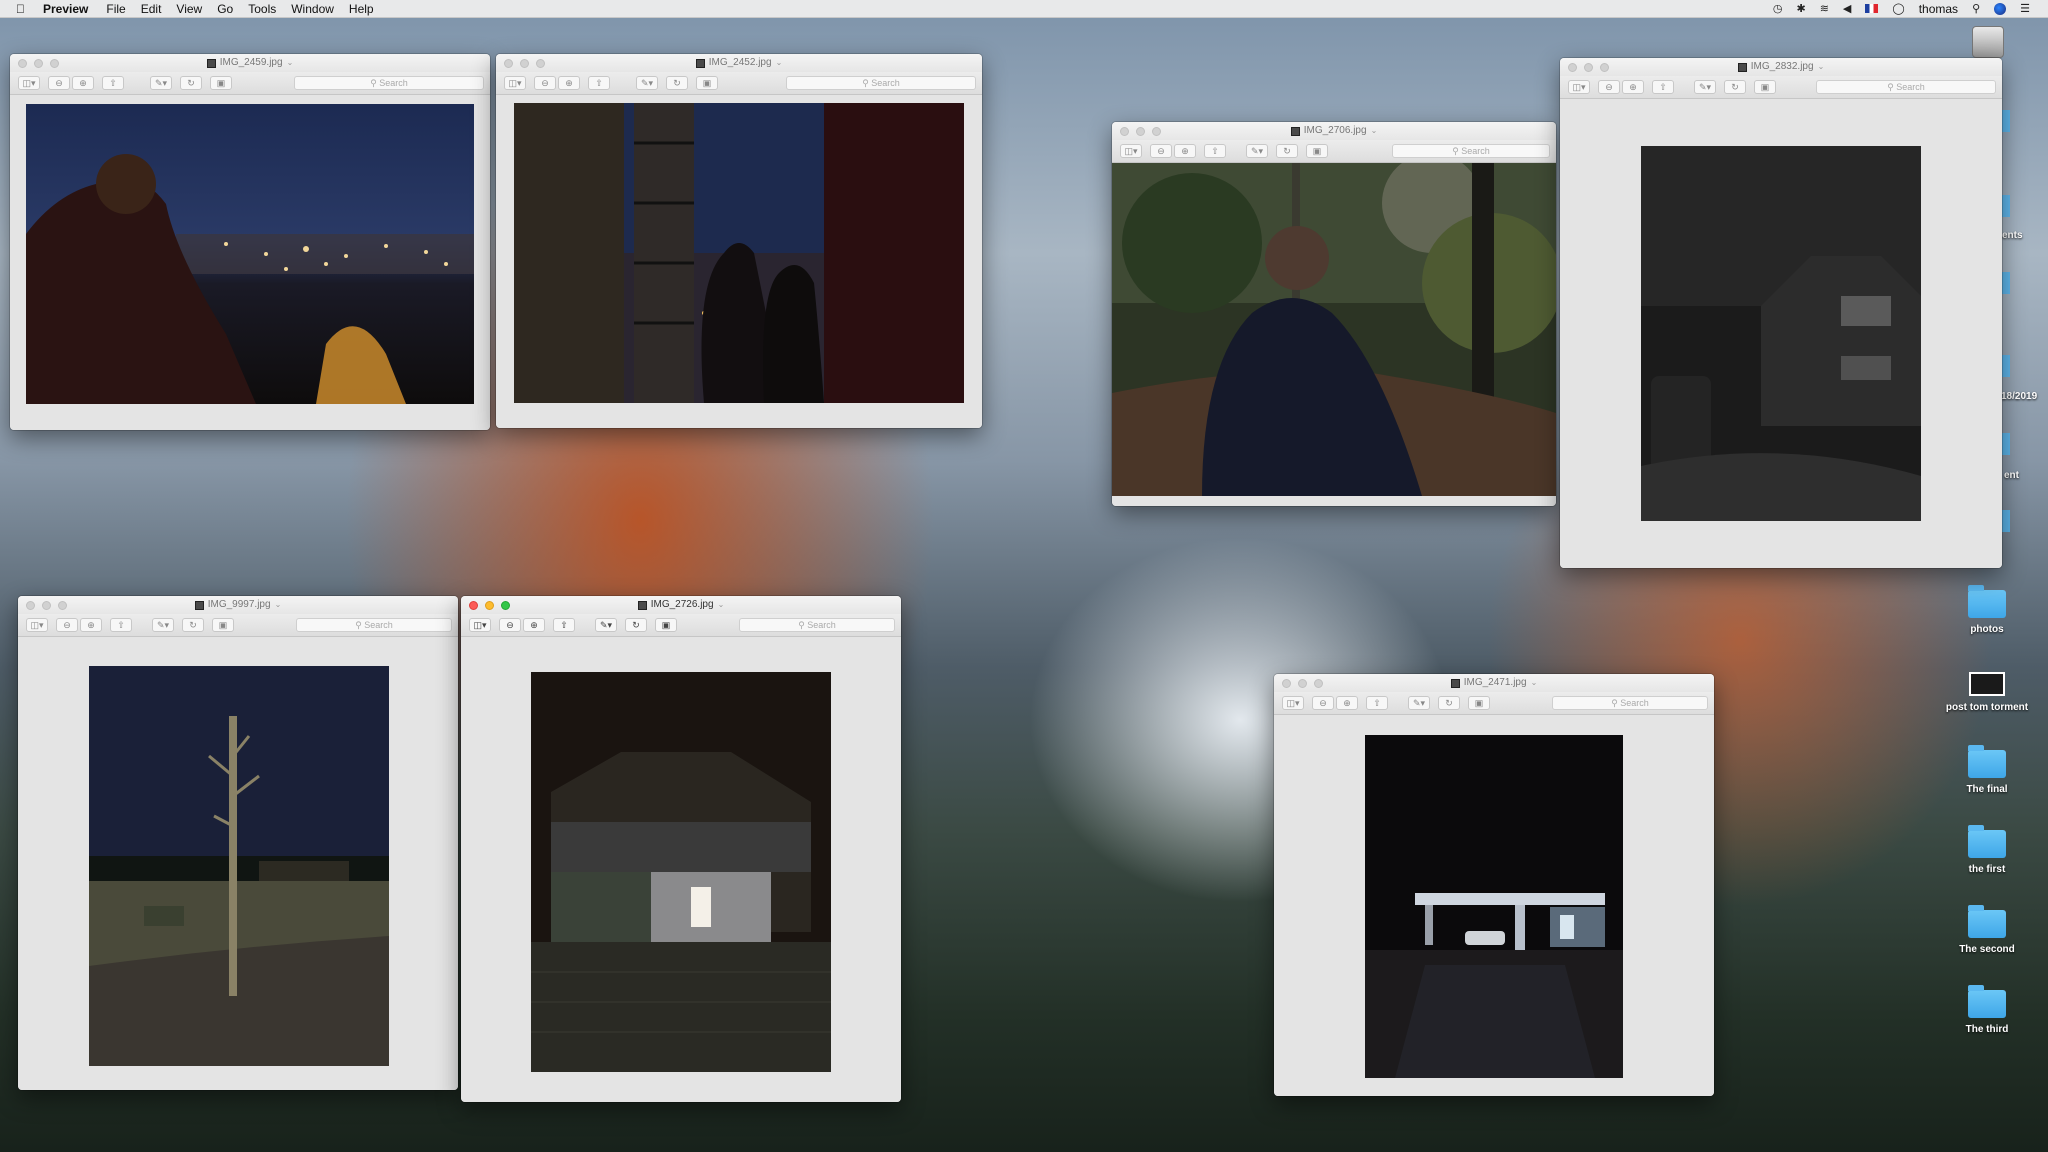 This screenshot has height=1152, width=2048. I want to click on desktop-file-post-tom-torment: post tom torment, so click(1987, 692).